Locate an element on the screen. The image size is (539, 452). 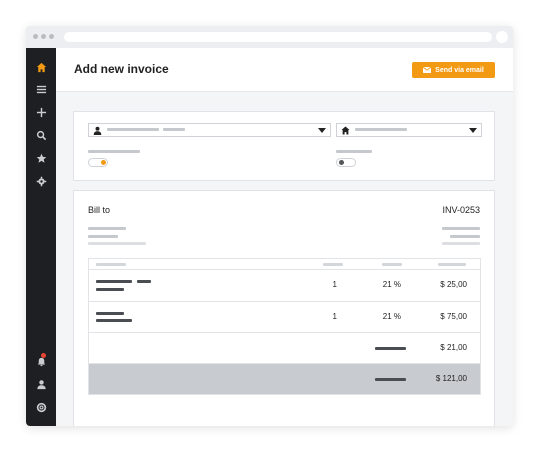
browser-button is located at coordinates (502, 37).